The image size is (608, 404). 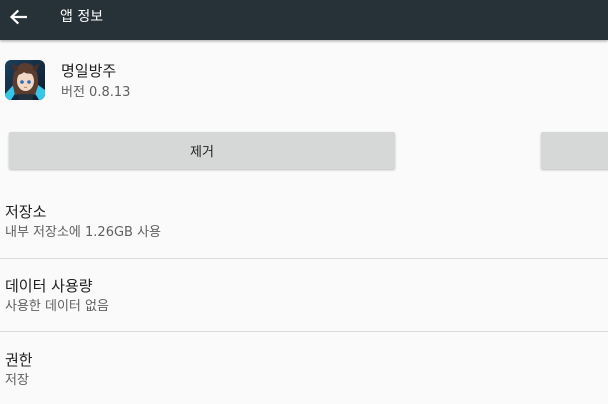 What do you see at coordinates (57, 306) in the screenshot?
I see `data-usage-summary: 사용한 데이터 없음` at bounding box center [57, 306].